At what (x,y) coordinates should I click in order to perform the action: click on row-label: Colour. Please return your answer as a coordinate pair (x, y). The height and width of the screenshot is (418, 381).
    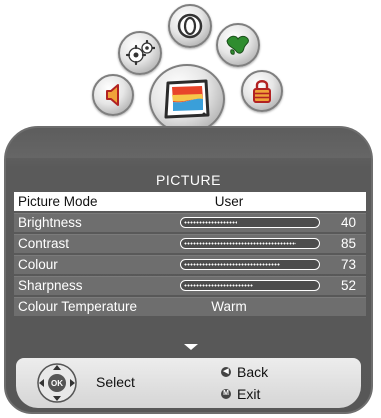
    Looking at the image, I should click on (38, 264).